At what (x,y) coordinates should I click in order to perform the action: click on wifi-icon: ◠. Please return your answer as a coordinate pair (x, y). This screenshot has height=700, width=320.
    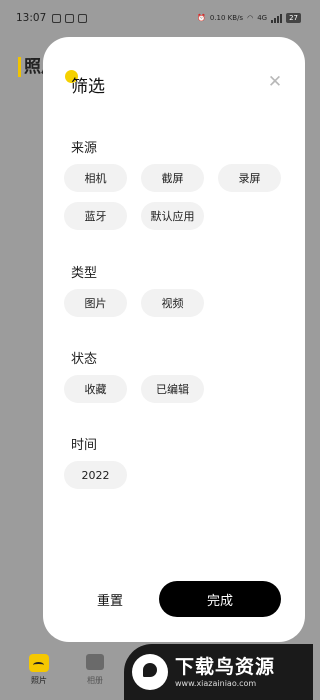
    Looking at the image, I should click on (250, 18).